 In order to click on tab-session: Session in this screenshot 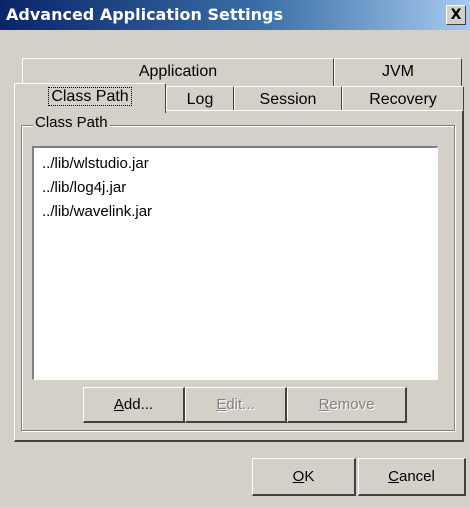, I will do `click(288, 99)`.